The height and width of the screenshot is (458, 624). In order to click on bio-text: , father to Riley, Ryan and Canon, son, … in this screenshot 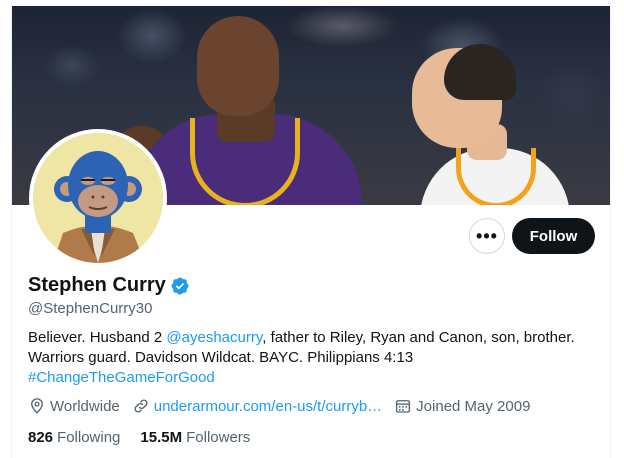, I will do `click(418, 337)`.